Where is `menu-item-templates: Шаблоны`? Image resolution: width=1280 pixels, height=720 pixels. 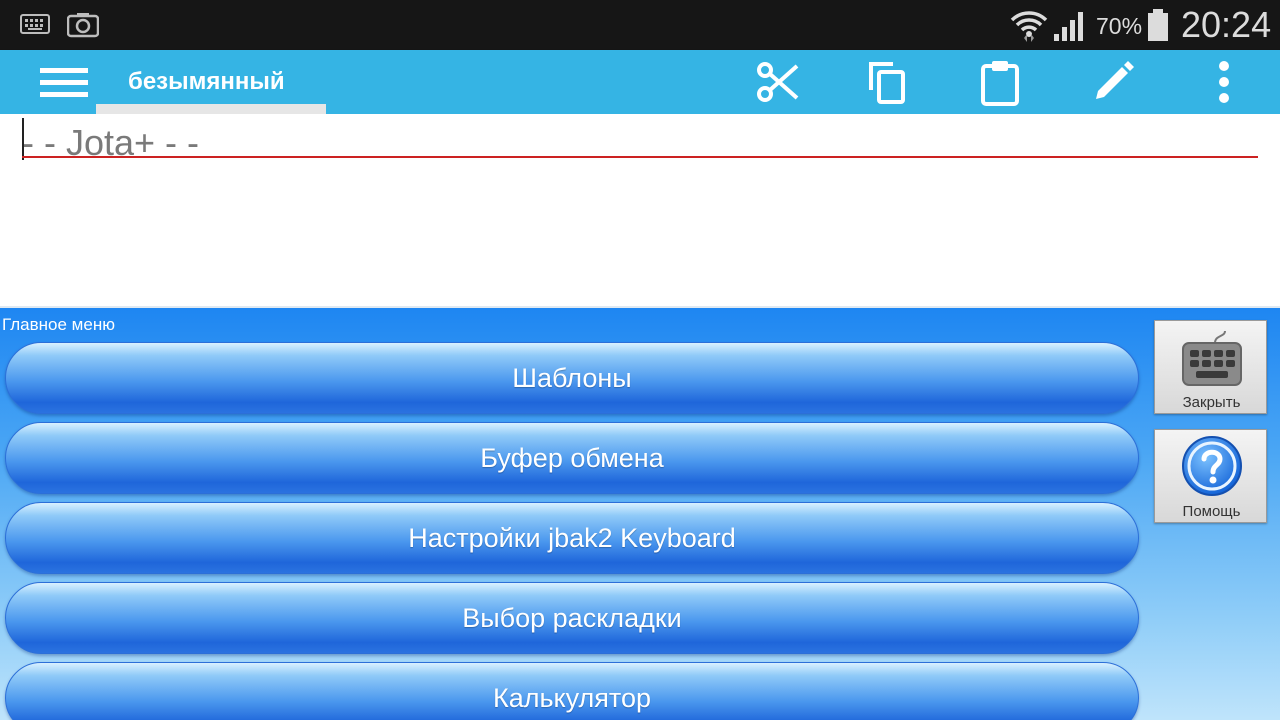 menu-item-templates: Шаблоны is located at coordinates (572, 378).